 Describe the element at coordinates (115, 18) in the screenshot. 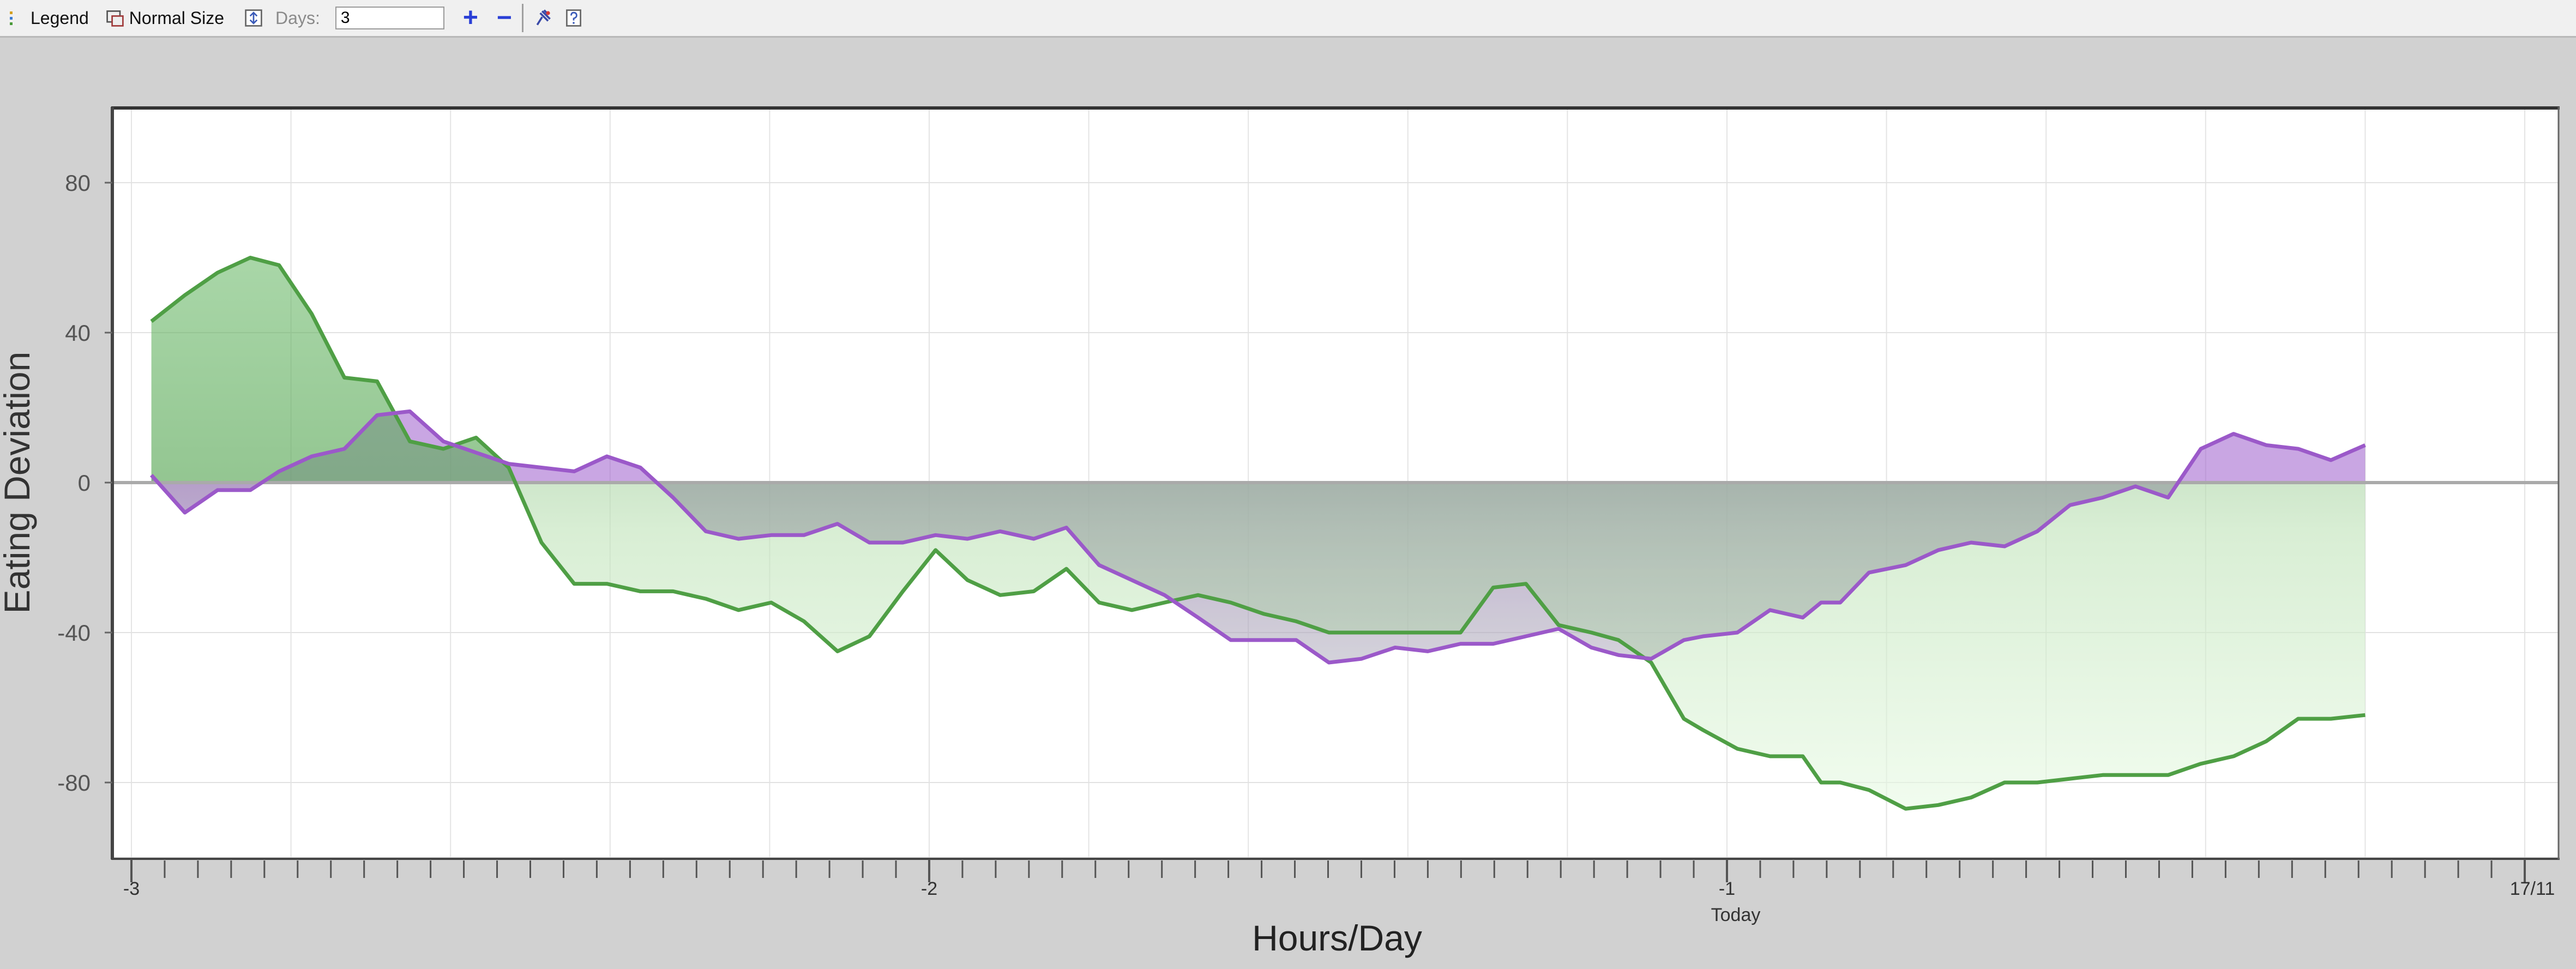

I see `normal-size-icon` at that location.